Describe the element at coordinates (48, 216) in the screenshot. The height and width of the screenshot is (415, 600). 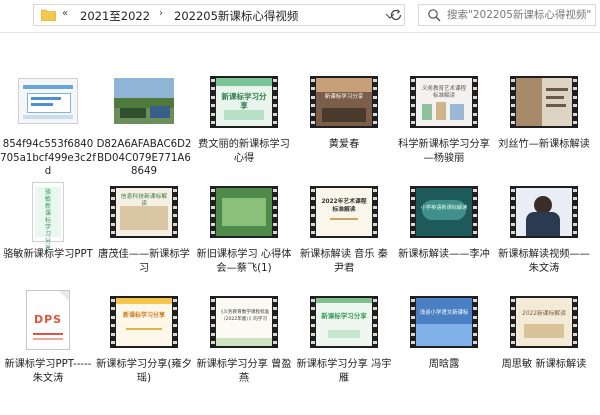
I see `video-icon: 骆敏新课标学习分享` at that location.